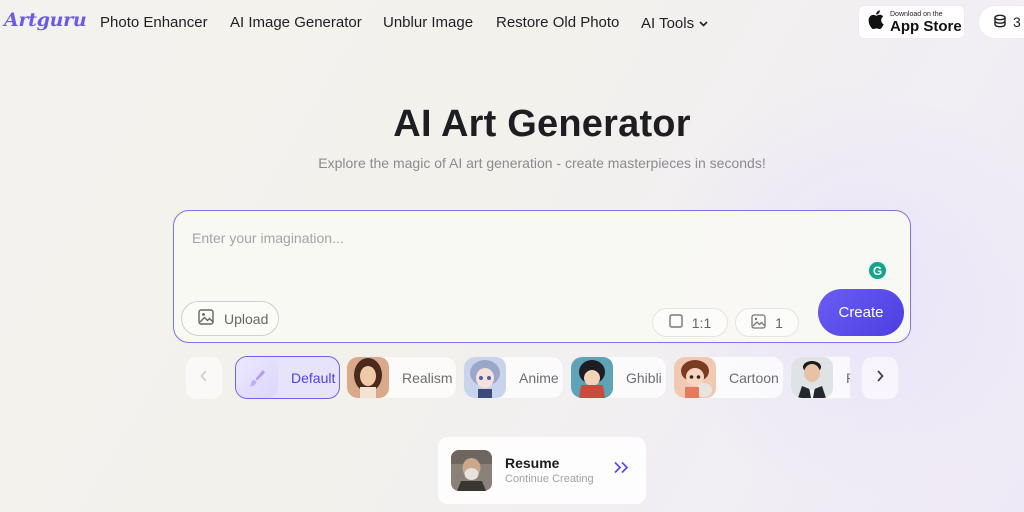 The width and height of the screenshot is (1024, 512). What do you see at coordinates (485, 377) in the screenshot?
I see `anime-thumbnail` at bounding box center [485, 377].